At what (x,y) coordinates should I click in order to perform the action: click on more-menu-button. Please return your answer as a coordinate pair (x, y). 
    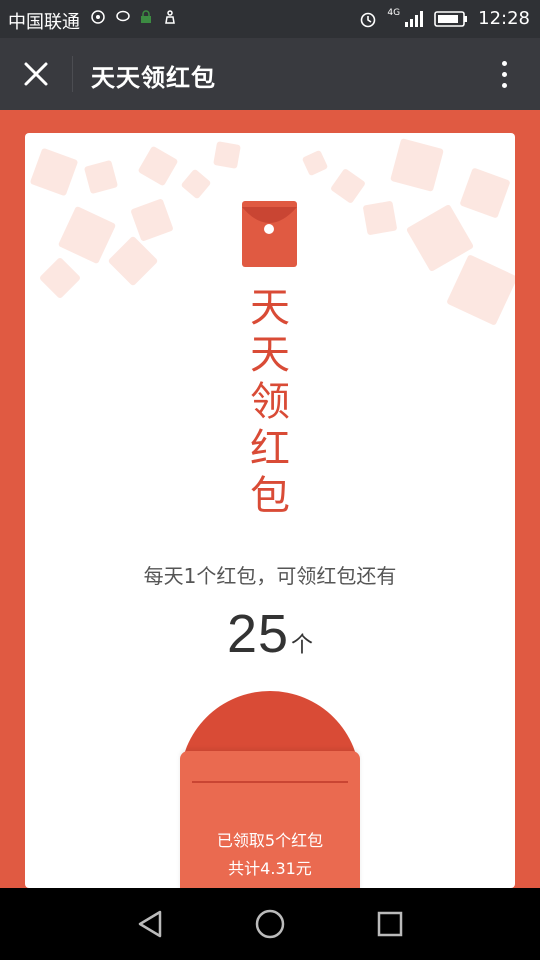
    Looking at the image, I should click on (504, 74).